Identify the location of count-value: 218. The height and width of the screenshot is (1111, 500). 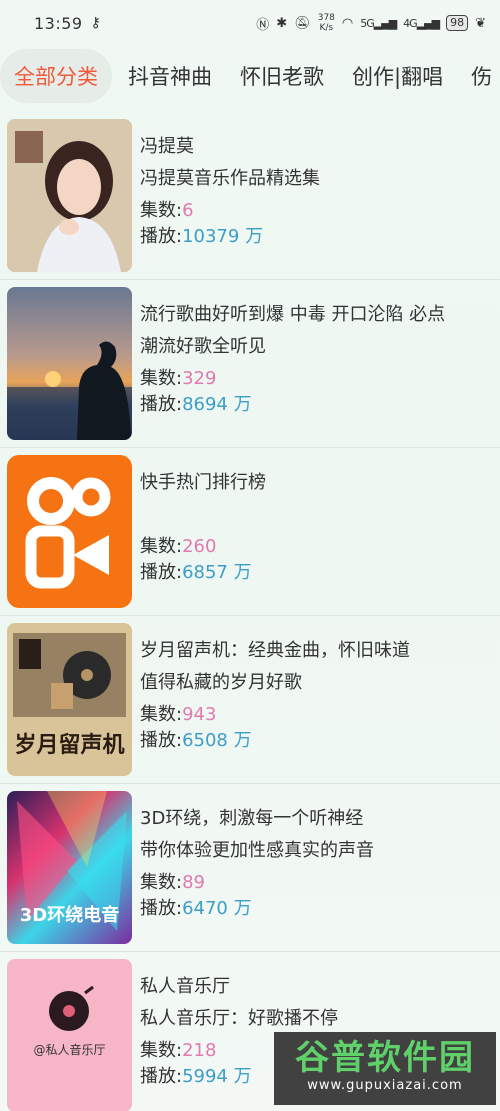
(199, 1050).